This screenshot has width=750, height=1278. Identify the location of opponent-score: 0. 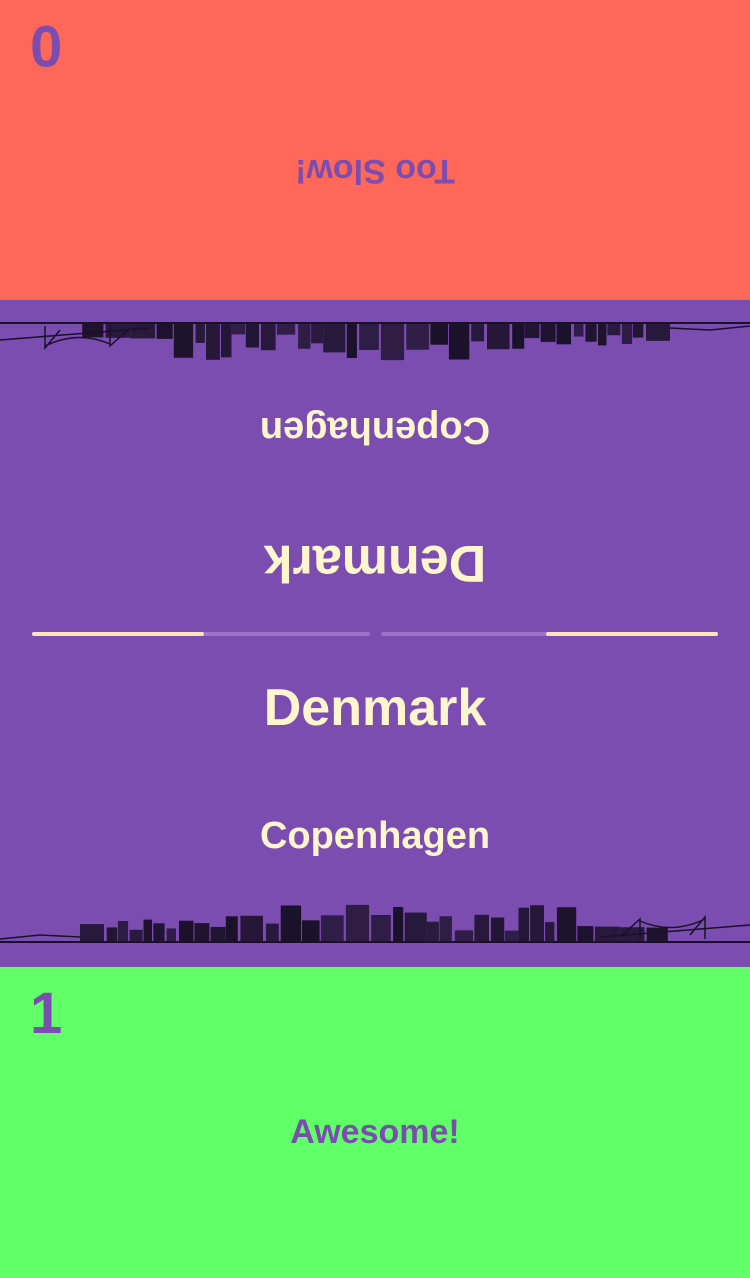
(46, 45).